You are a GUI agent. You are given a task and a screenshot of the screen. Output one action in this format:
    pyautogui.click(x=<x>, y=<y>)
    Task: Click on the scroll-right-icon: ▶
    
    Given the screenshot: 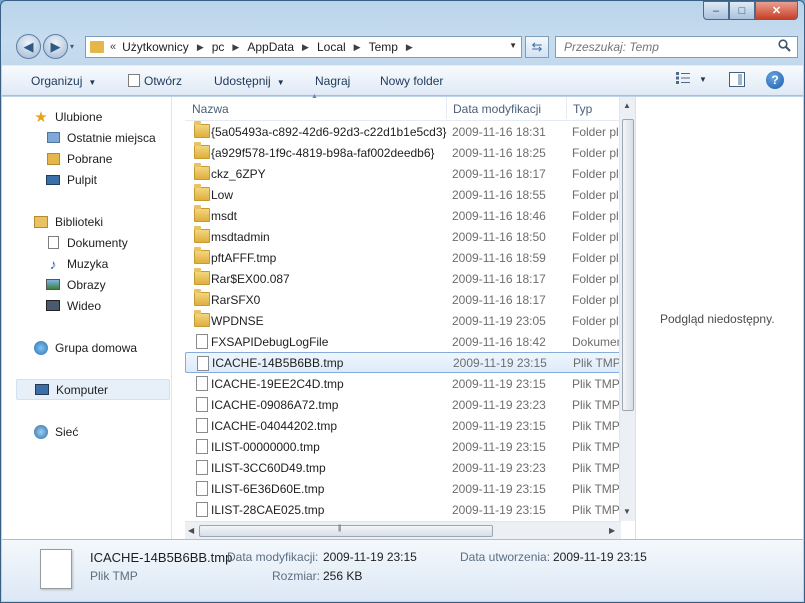 What is the action you would take?
    pyautogui.click(x=612, y=530)
    